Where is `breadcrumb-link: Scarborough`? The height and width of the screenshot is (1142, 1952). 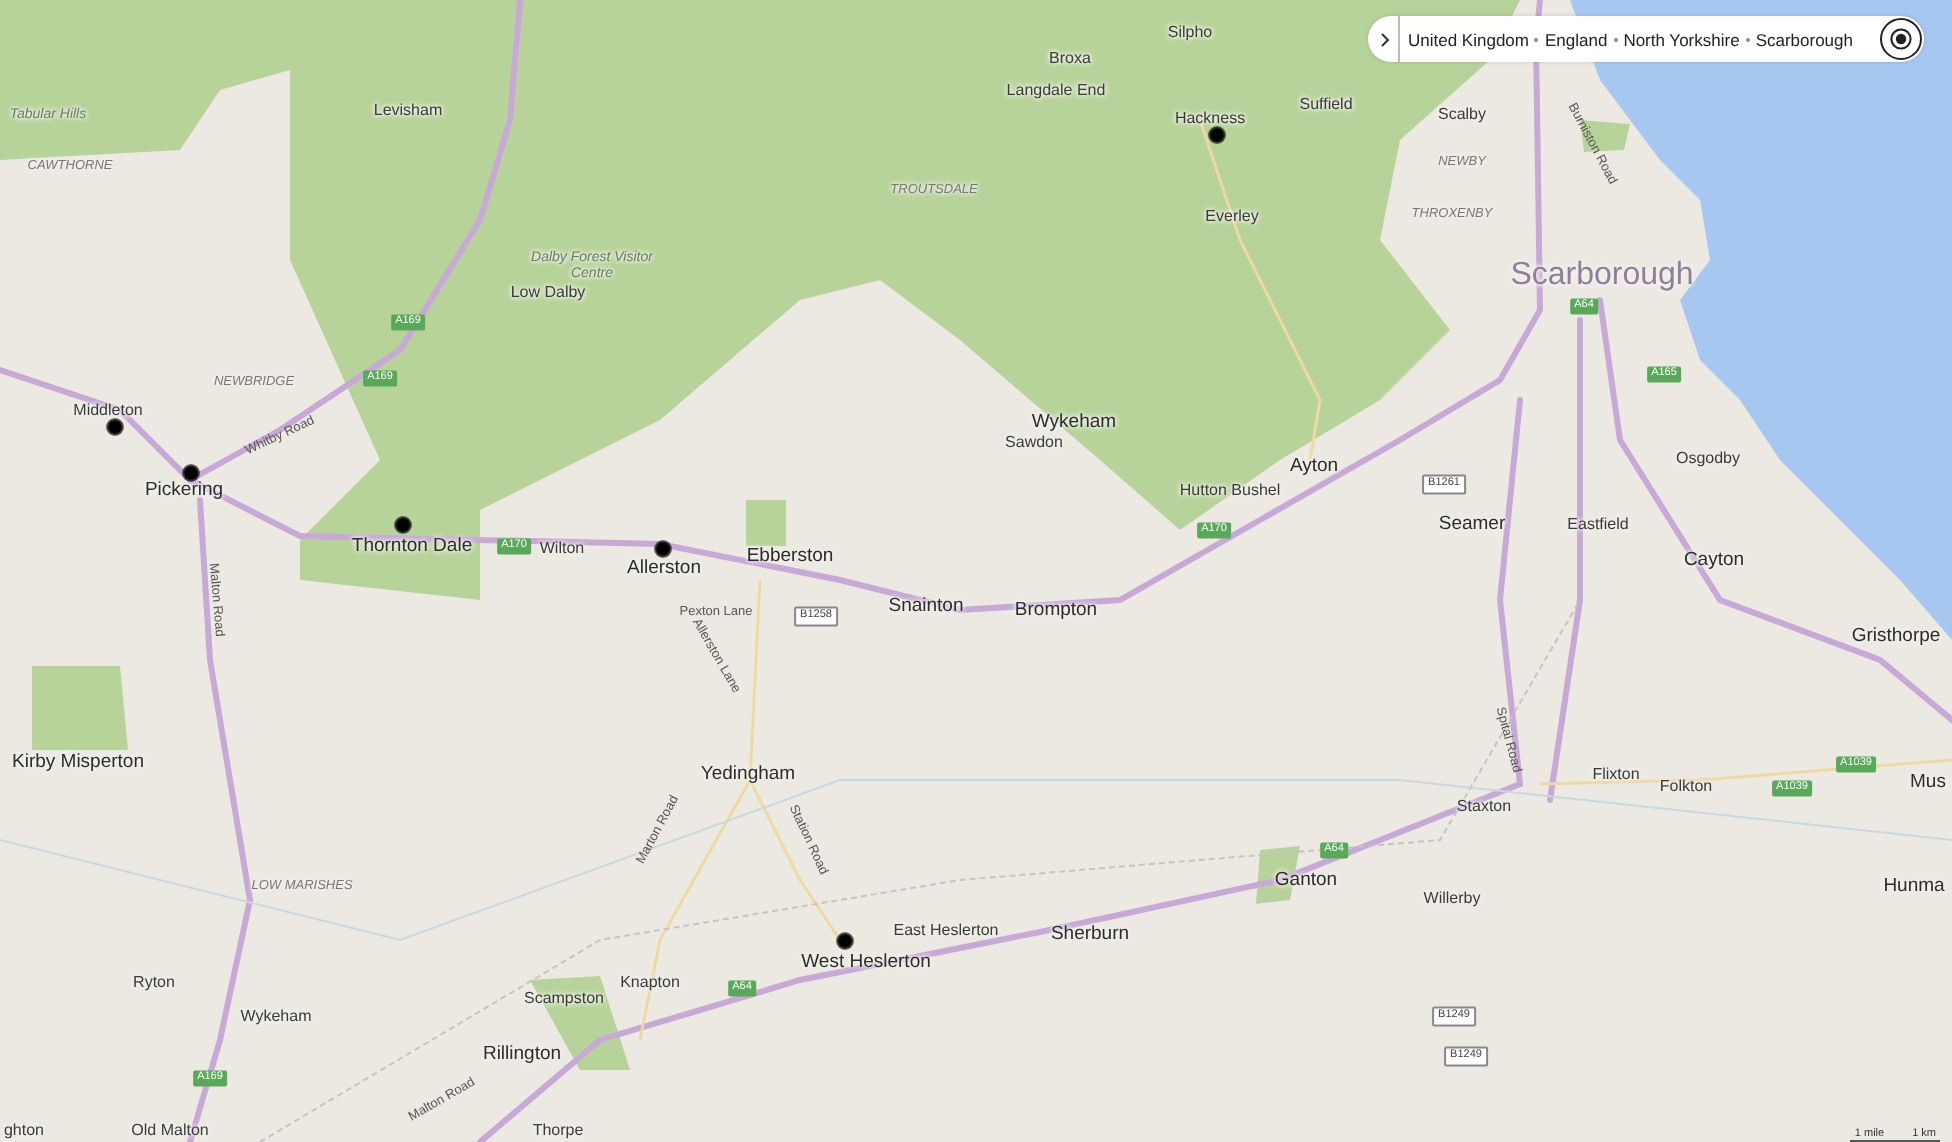
breadcrumb-link: Scarborough is located at coordinates (1804, 39).